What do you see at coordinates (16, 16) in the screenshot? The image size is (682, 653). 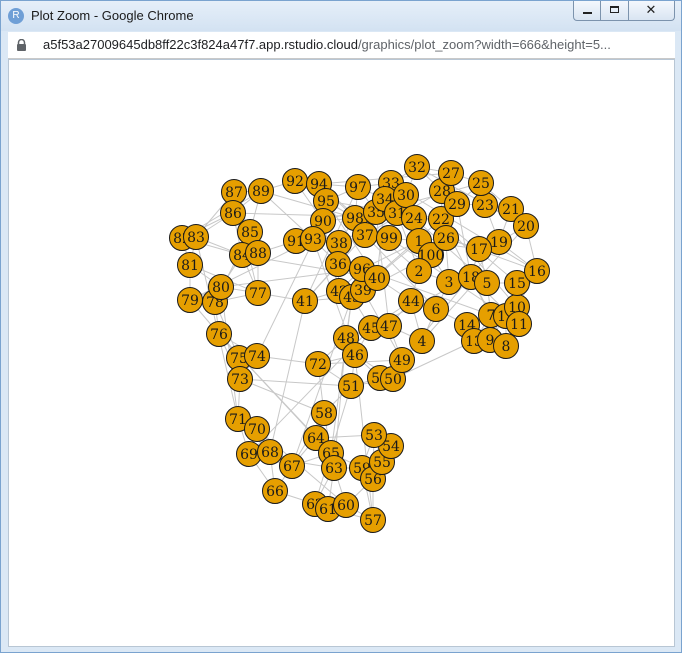 I see `r-app-icon: R` at bounding box center [16, 16].